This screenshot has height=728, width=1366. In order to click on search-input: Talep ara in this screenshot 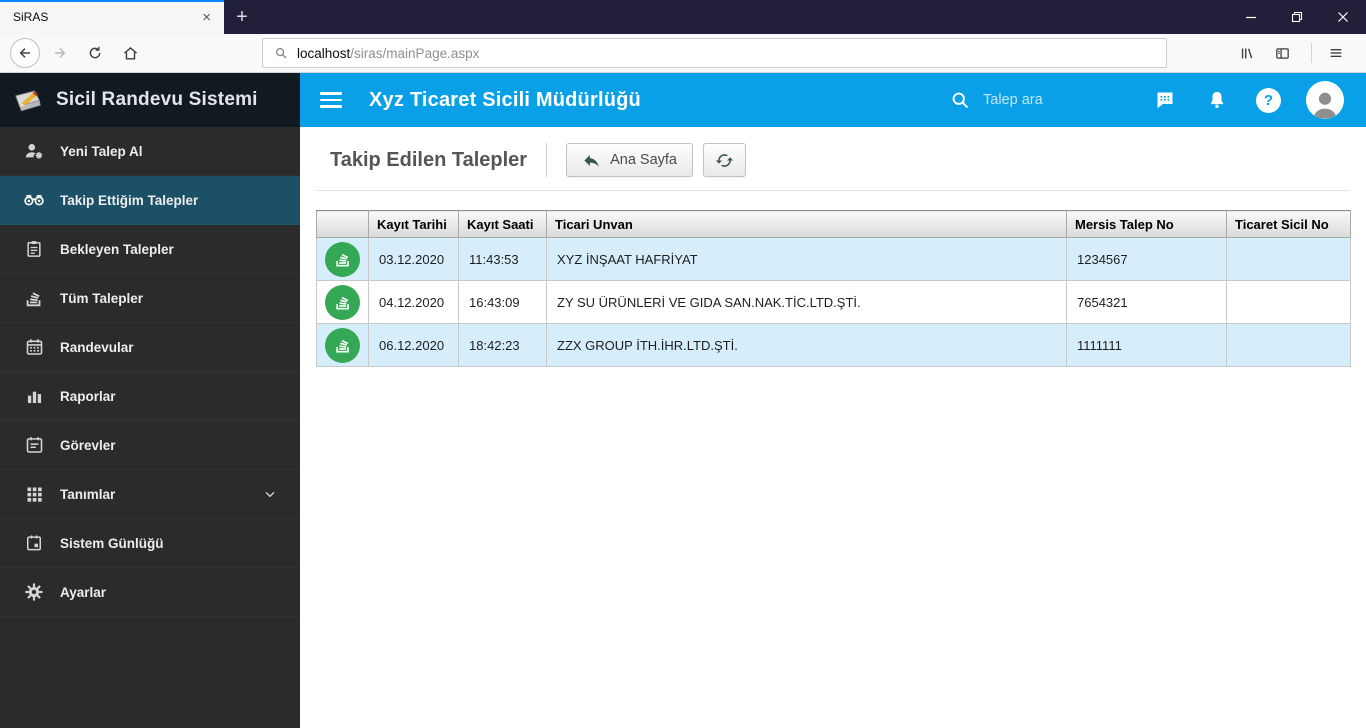, I will do `click(1053, 100)`.